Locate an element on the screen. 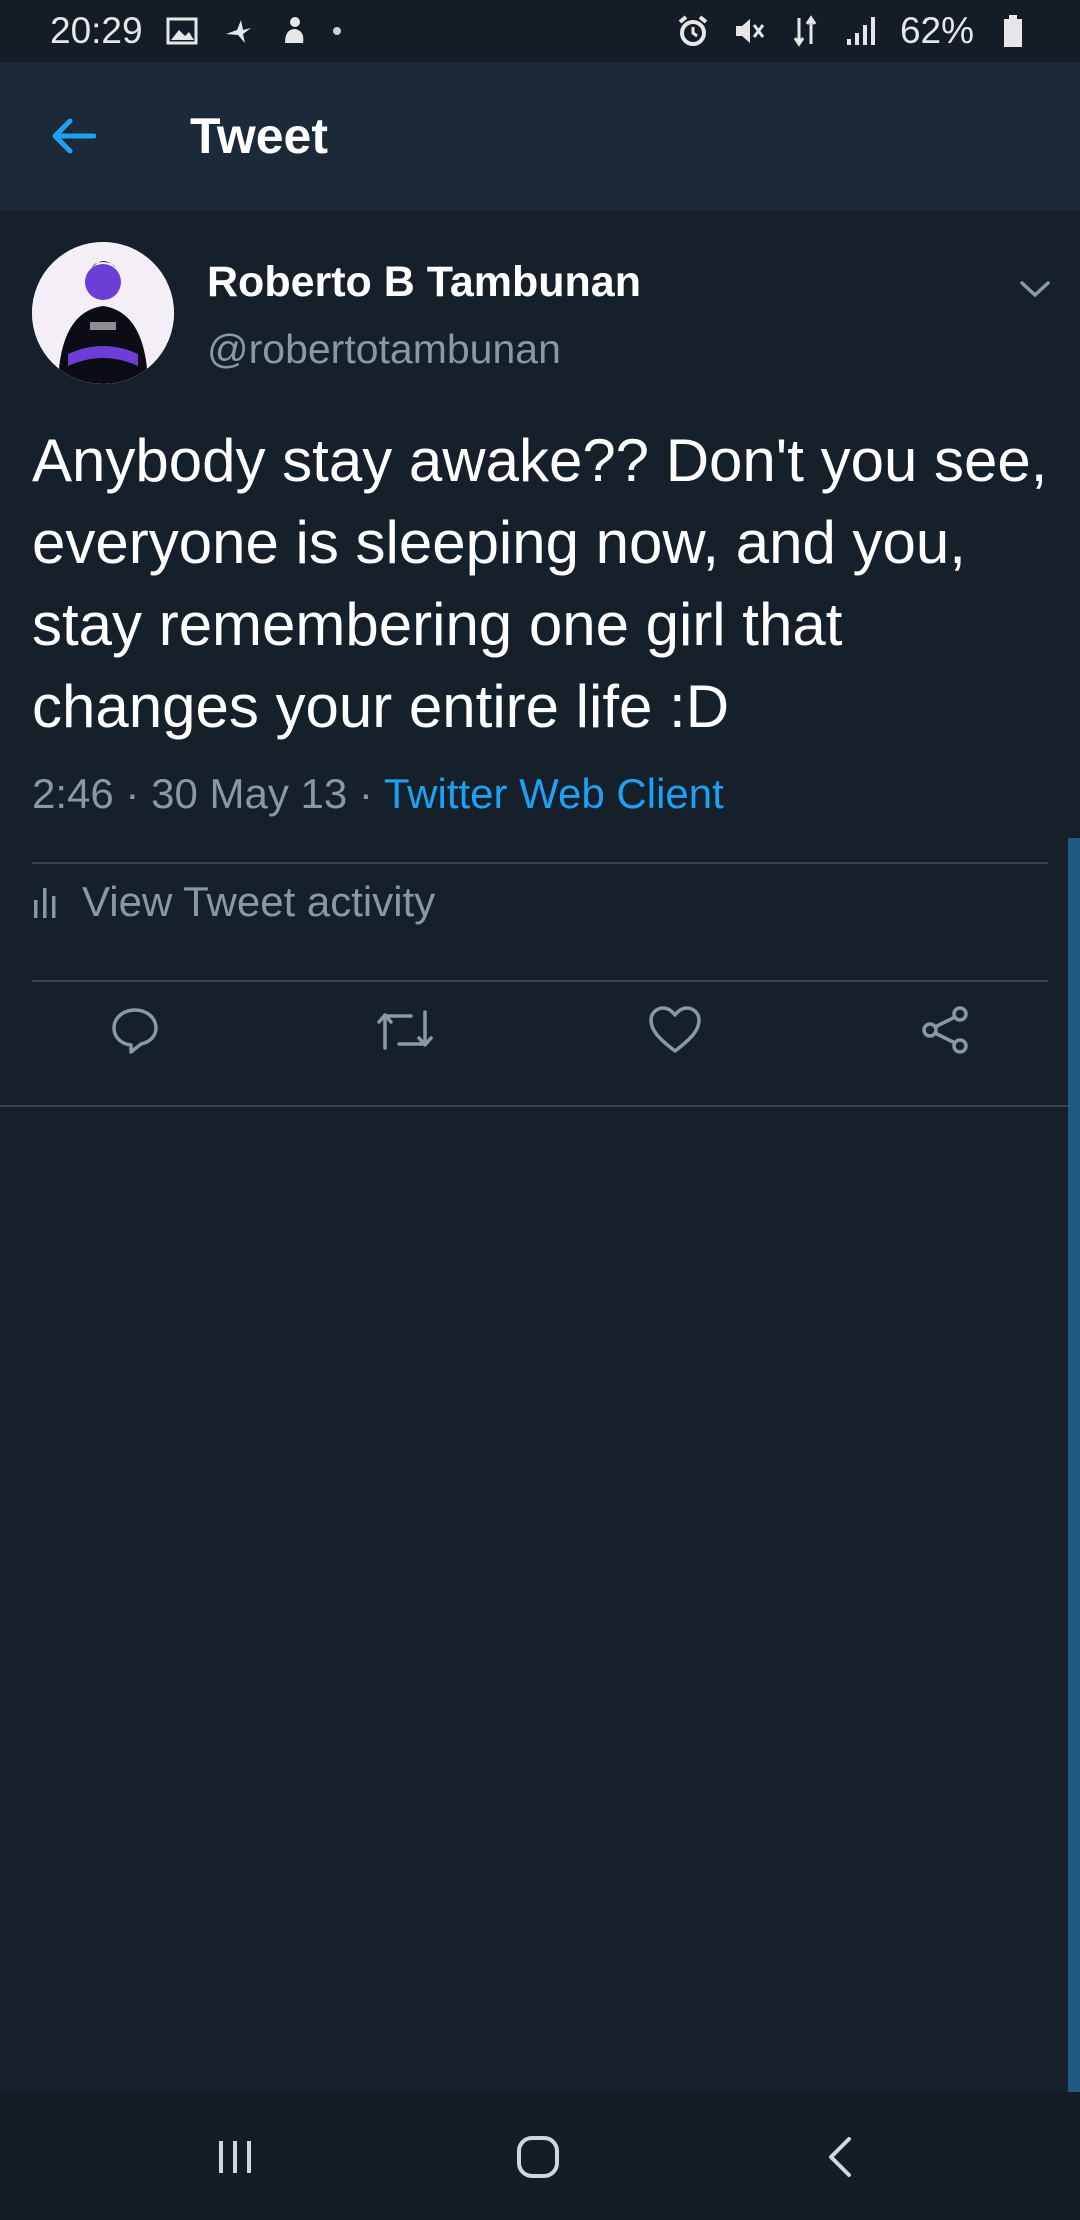  recent-apps-icon is located at coordinates (235, 2157).